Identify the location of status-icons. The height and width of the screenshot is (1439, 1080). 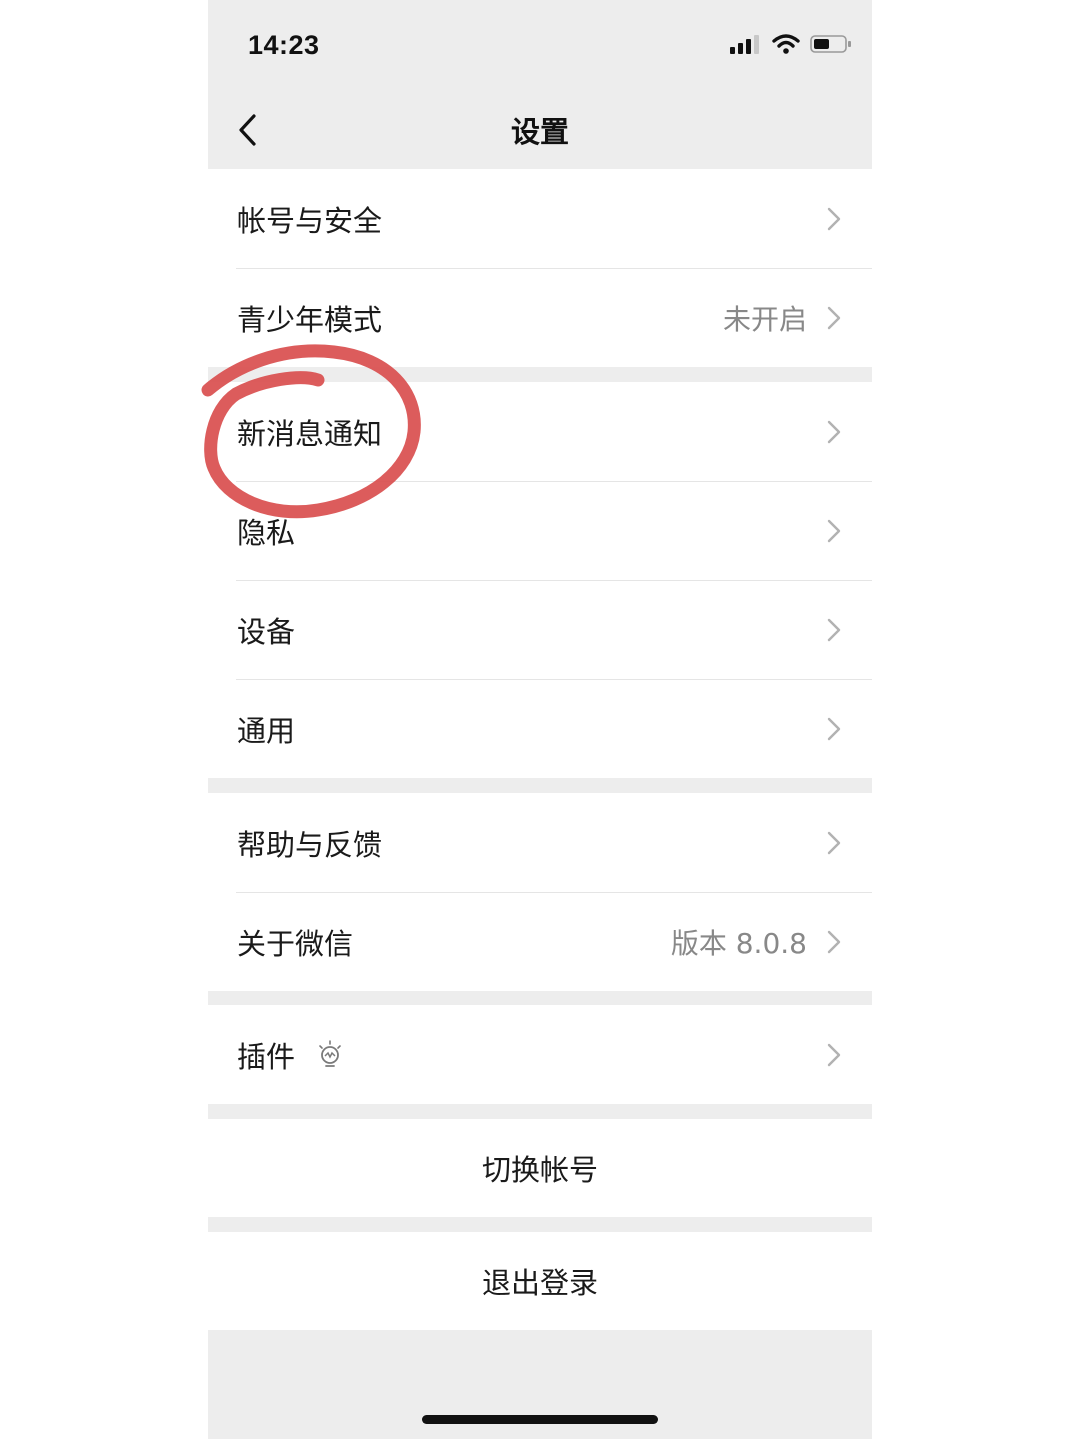
(791, 44).